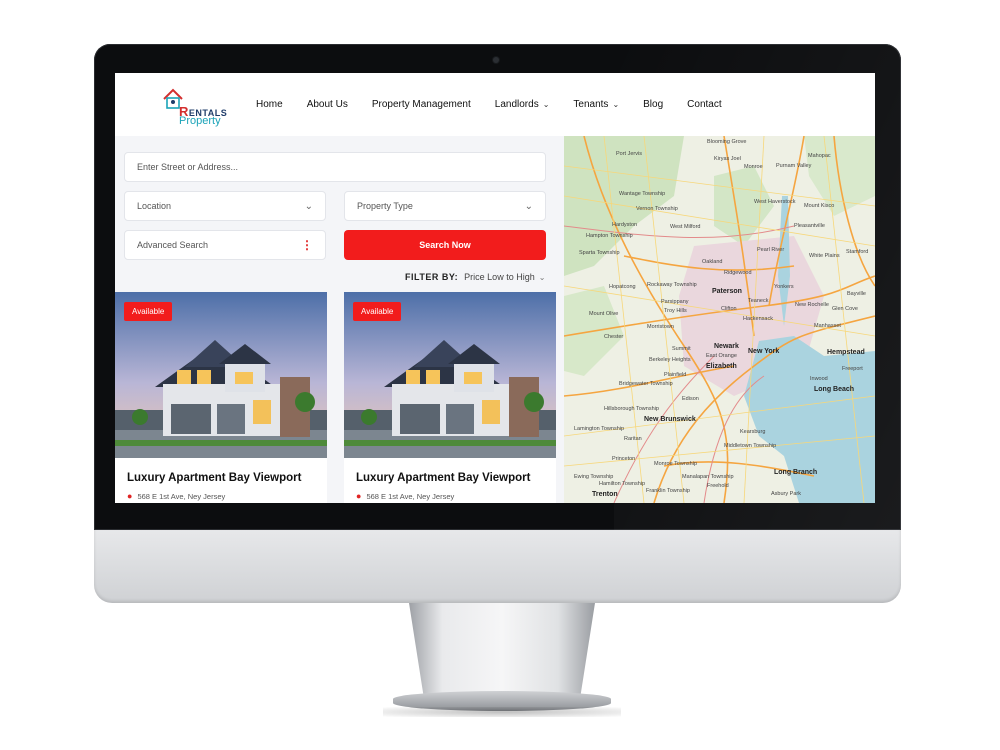 The height and width of the screenshot is (750, 1000). Describe the element at coordinates (857, 252) in the screenshot. I see `map-place-label: Stamford` at that location.